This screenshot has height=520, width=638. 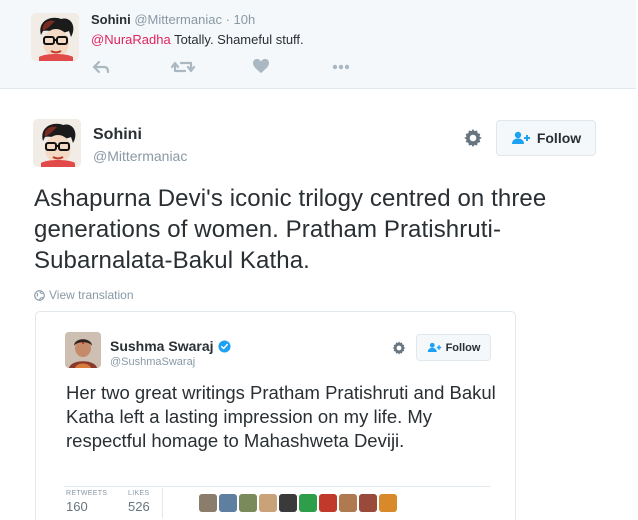 I want to click on embedded-gear-icon, so click(x=399, y=348).